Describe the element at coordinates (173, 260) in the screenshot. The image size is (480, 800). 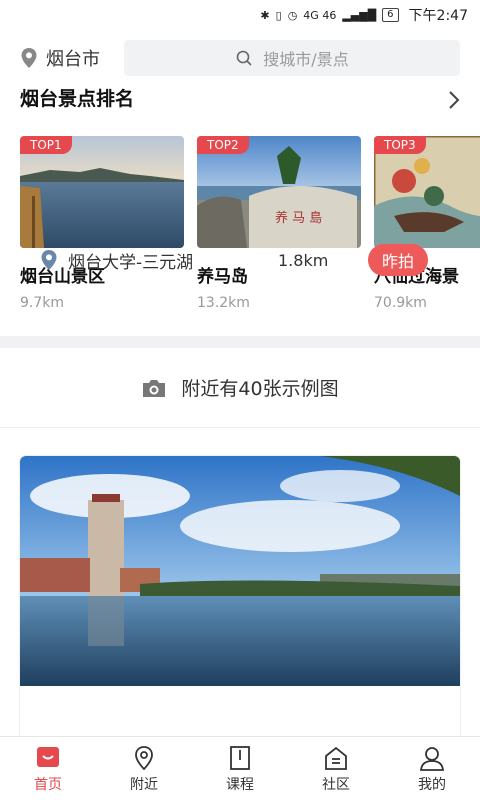
I see `photo-location: 烟台大学-三元湖` at that location.